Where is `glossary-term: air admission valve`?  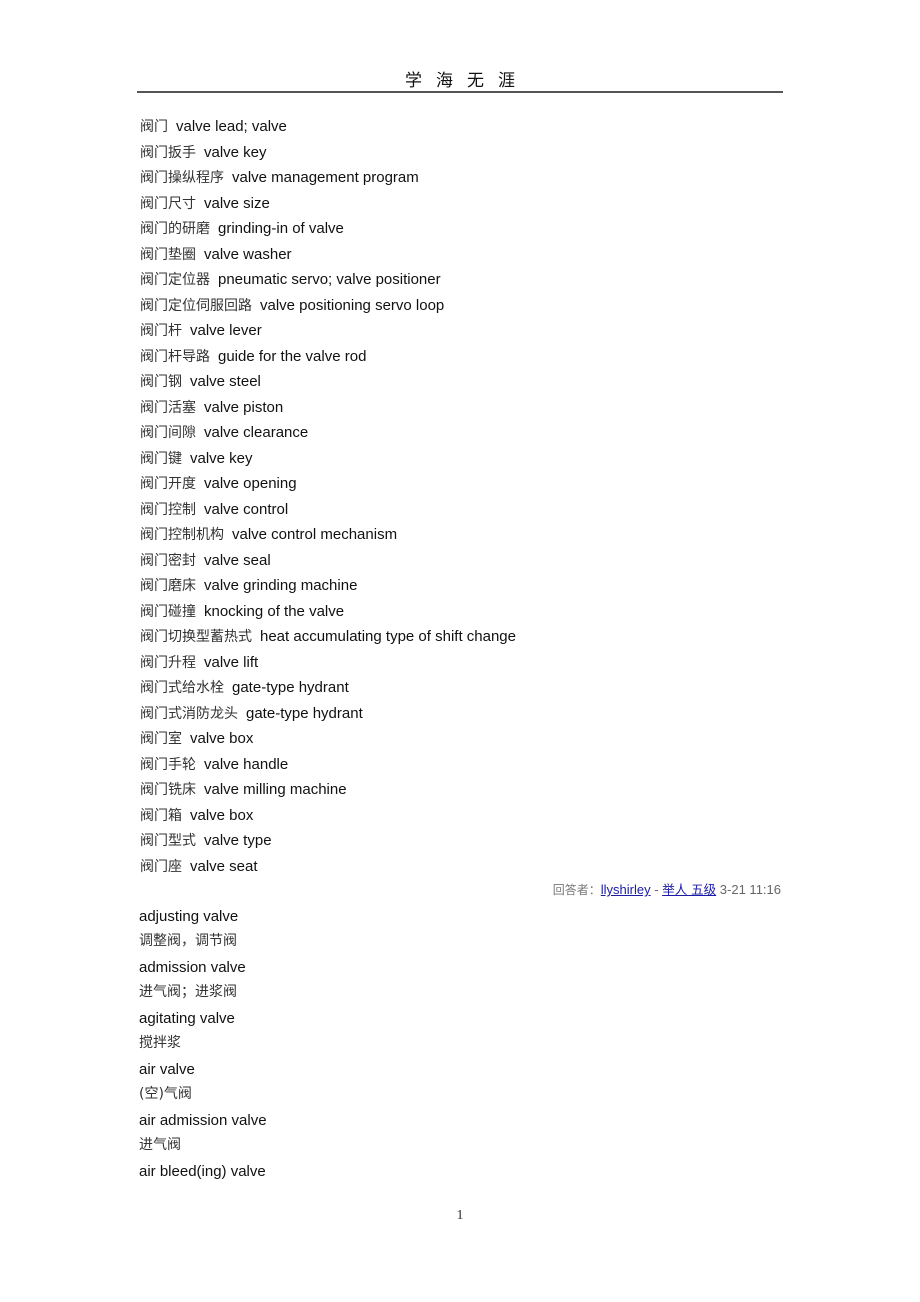 glossary-term: air admission valve is located at coordinates (203, 1120).